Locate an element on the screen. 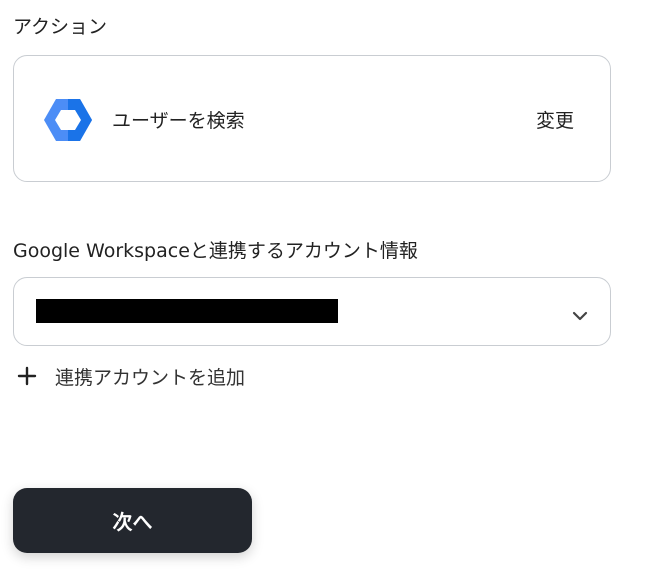 This screenshot has height=570, width=651. plus-icon is located at coordinates (27, 376).